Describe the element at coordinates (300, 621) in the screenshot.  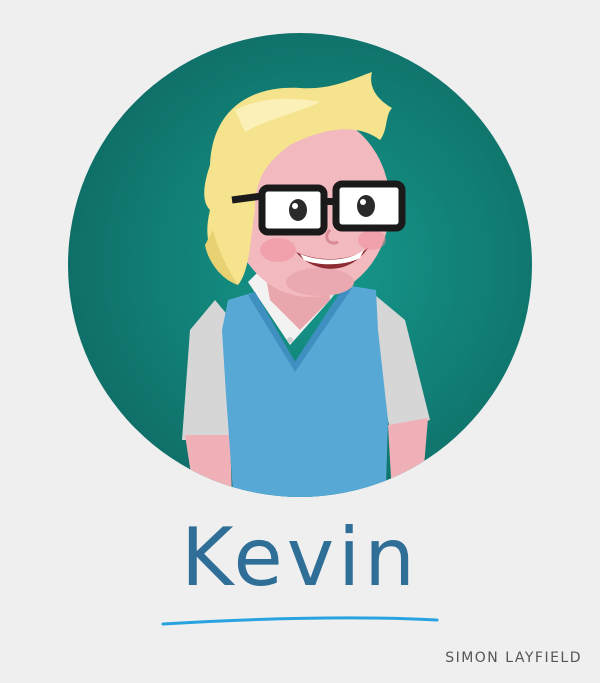
I see `name-underline` at that location.